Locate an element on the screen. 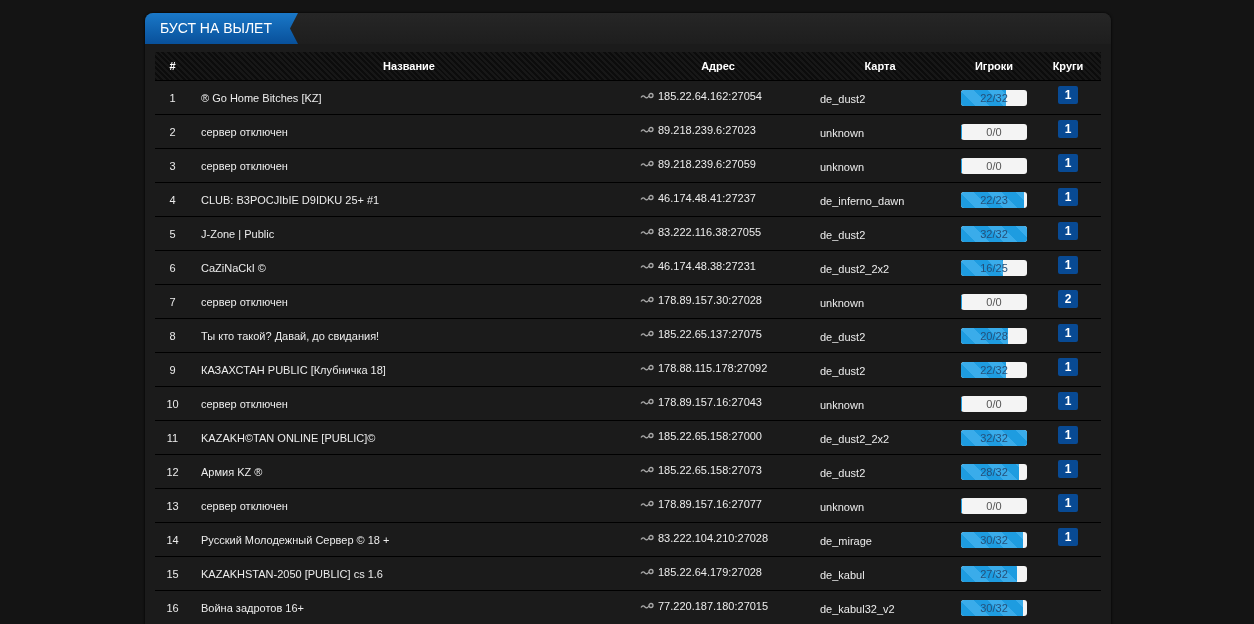 Image resolution: width=1254 pixels, height=624 pixels. row-number: 8 is located at coordinates (172, 335).